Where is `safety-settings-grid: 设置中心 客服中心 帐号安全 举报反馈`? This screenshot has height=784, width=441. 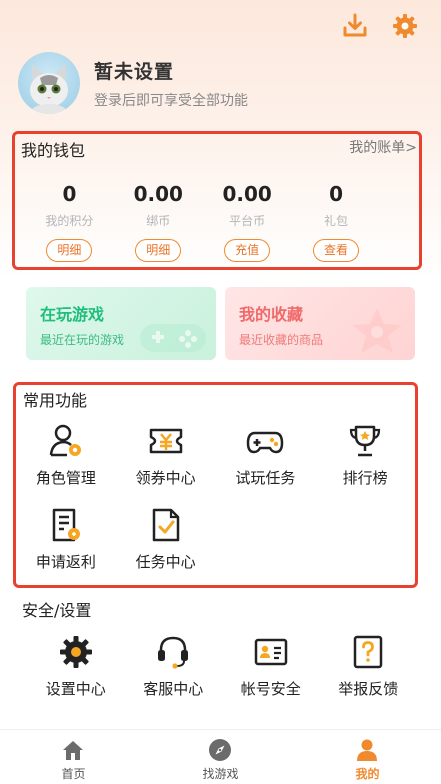
safety-settings-grid: 设置中心 客服中心 帐号安全 举报反馈 is located at coordinates (222, 665).